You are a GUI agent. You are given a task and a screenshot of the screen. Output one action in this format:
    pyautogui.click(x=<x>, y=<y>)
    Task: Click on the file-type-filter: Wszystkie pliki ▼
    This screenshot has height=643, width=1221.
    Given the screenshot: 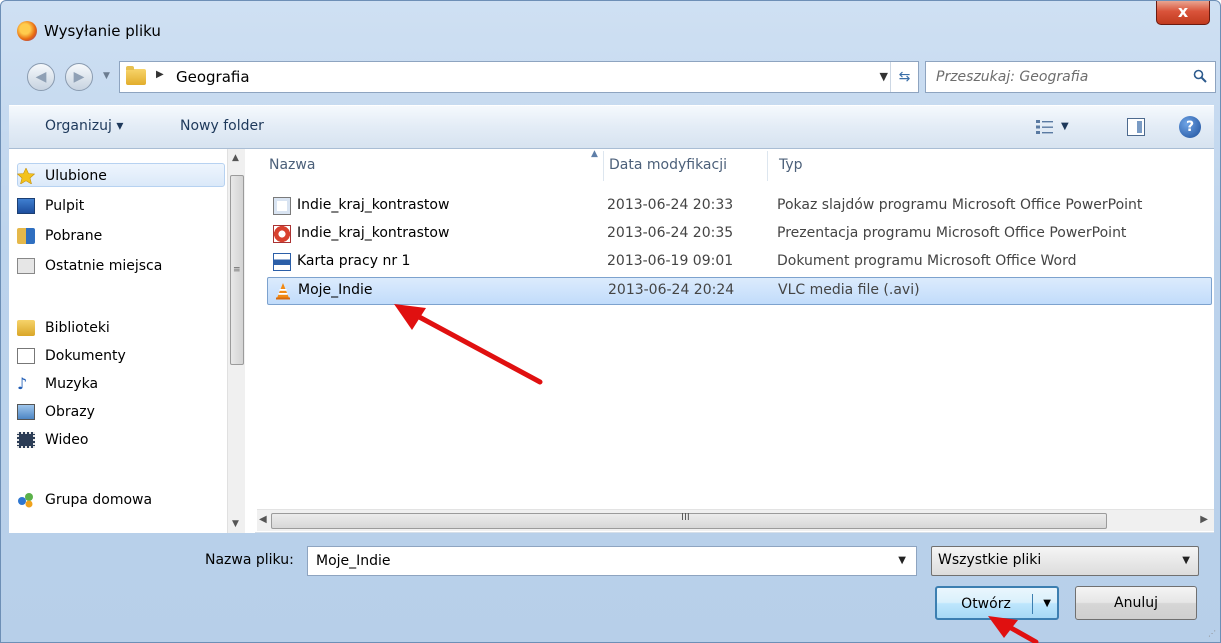 What is the action you would take?
    pyautogui.click(x=1065, y=561)
    